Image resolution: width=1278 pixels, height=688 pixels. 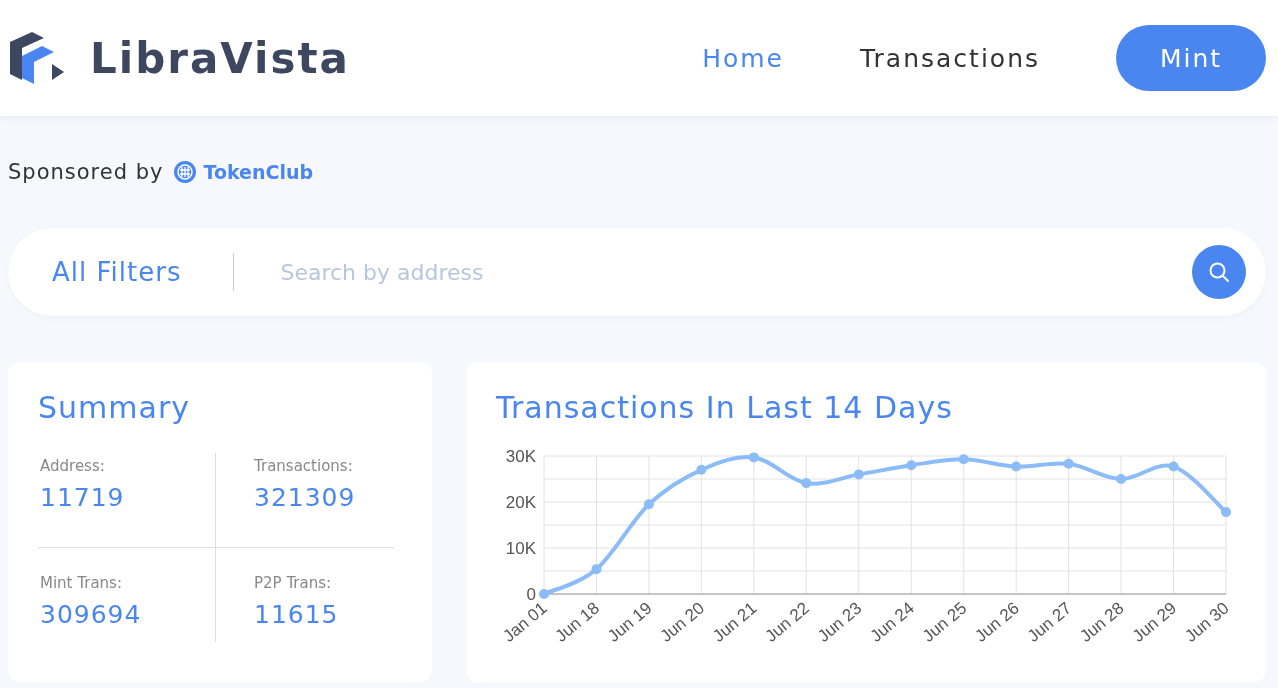 I want to click on stat-label: Transactions:, so click(x=304, y=466).